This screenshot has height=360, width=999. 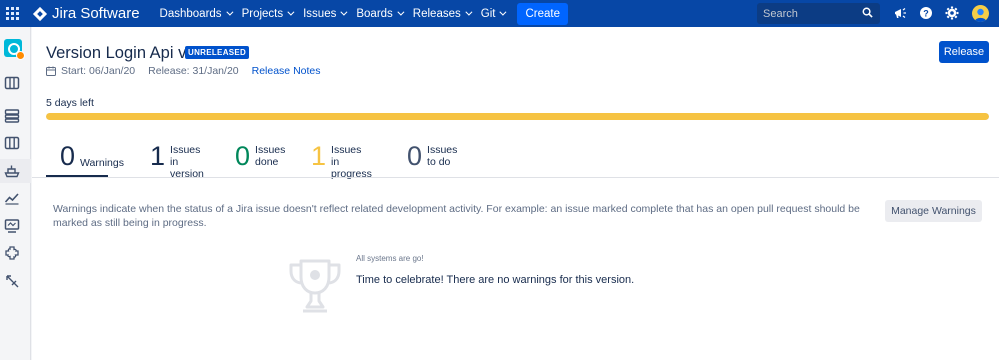 What do you see at coordinates (262, 13) in the screenshot?
I see `nav-item-label: Projects` at bounding box center [262, 13].